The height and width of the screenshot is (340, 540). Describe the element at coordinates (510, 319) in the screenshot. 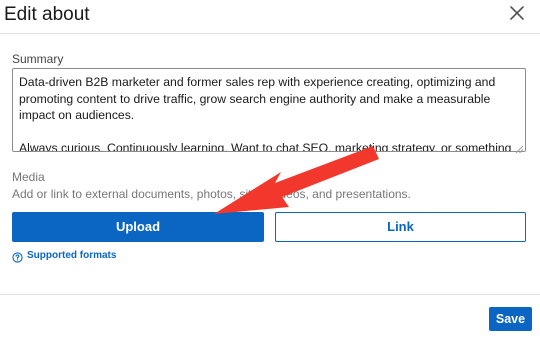

I see `save-button: Save` at that location.